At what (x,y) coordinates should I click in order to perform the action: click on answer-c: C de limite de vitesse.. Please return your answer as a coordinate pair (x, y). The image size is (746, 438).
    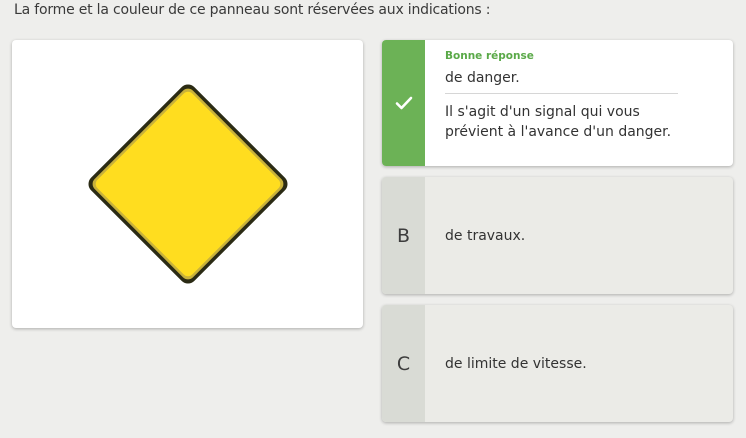
    Looking at the image, I should click on (557, 363).